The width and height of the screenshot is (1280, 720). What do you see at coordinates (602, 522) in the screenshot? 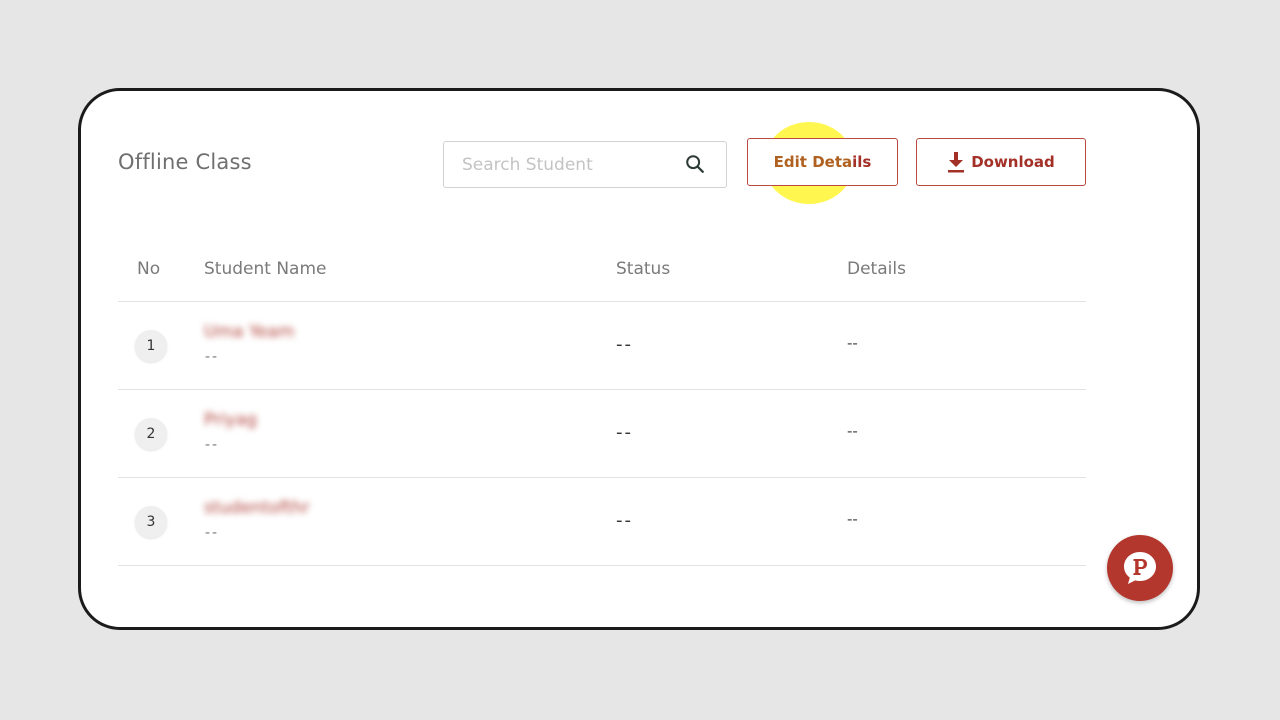
I see `table-row: 3 studentofthr -- -- --` at bounding box center [602, 522].